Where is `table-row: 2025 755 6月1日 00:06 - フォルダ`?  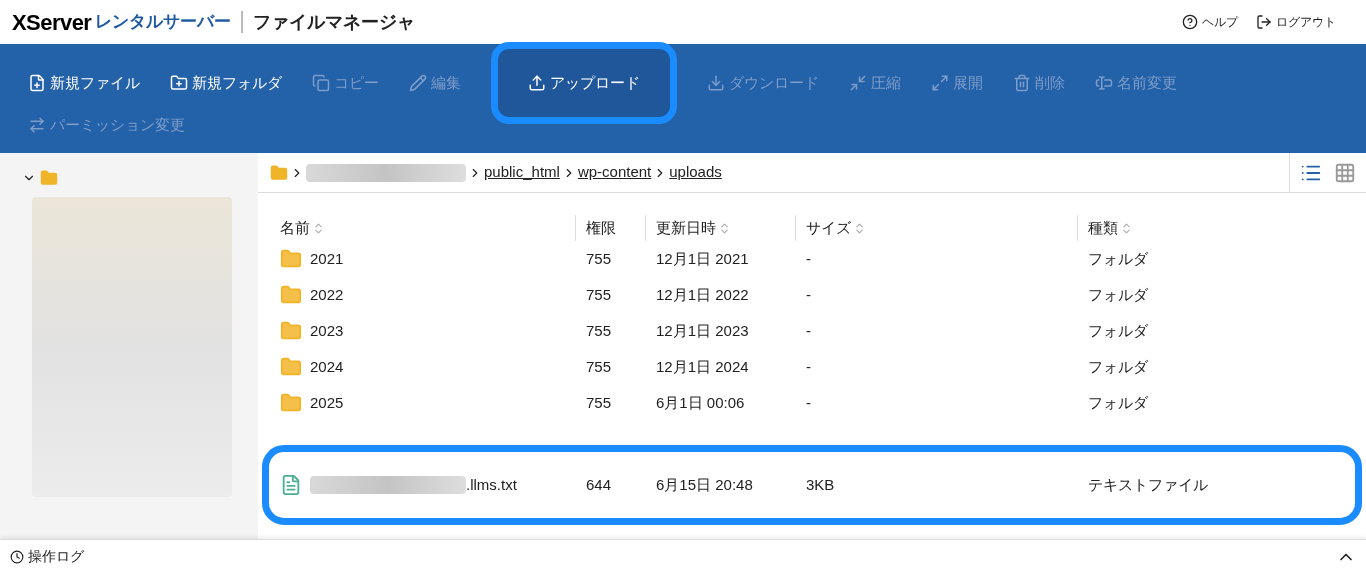 table-row: 2025 755 6月1日 00:06 - フォルダ is located at coordinates (812, 403).